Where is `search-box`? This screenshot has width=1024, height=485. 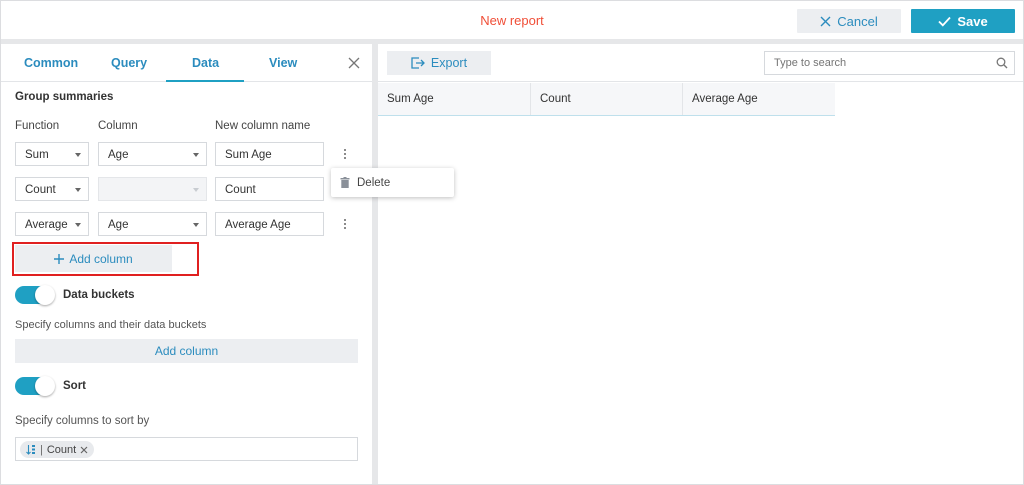 search-box is located at coordinates (889, 63).